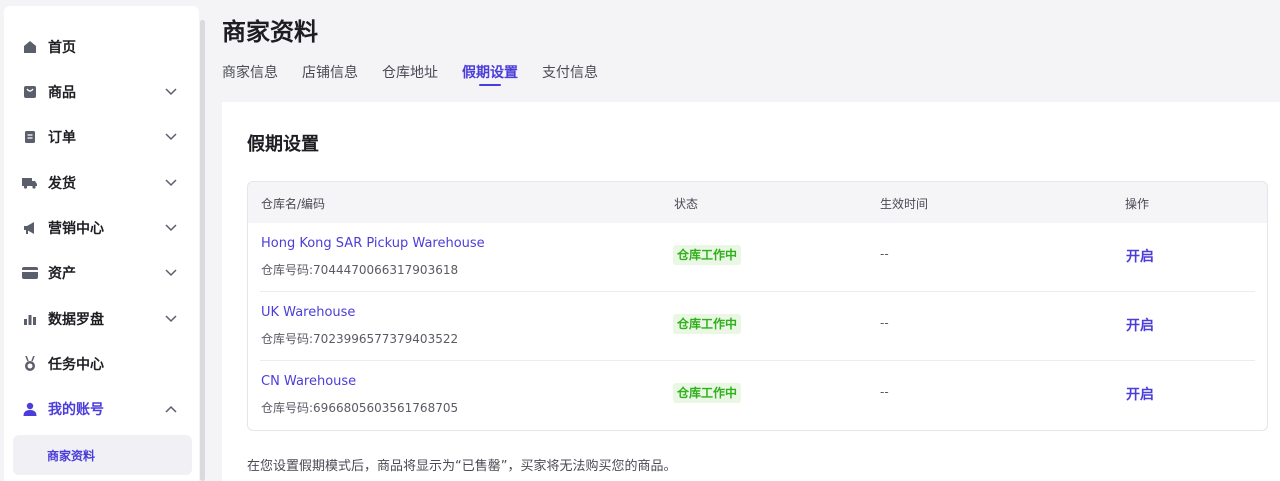 The height and width of the screenshot is (481, 1280). What do you see at coordinates (62, 274) in the screenshot?
I see `sidebar-item-label: 资产` at bounding box center [62, 274].